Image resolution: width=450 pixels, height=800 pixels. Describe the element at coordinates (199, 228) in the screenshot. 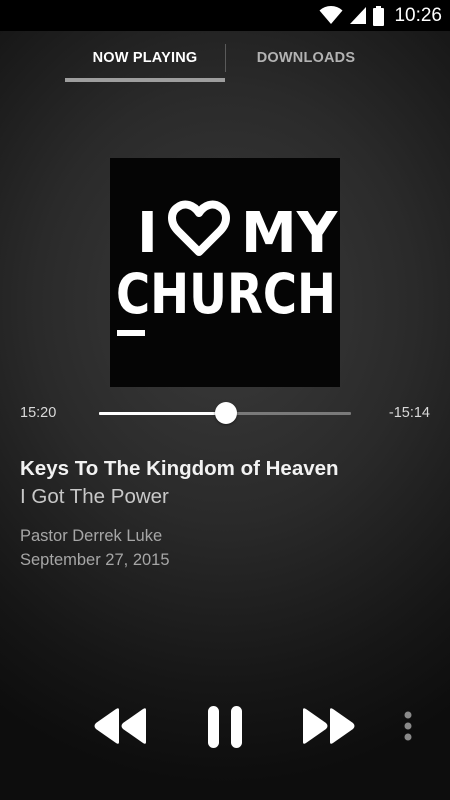

I see `heart-icon` at that location.